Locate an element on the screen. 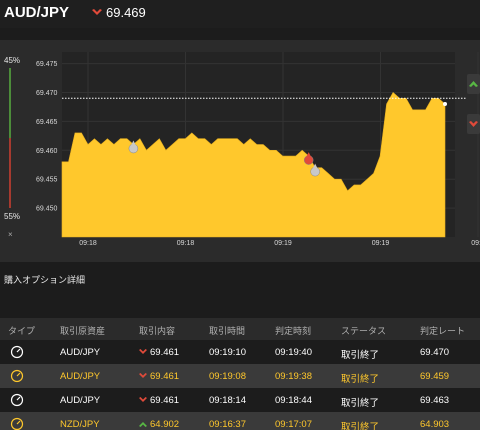  low-button is located at coordinates (473, 124).